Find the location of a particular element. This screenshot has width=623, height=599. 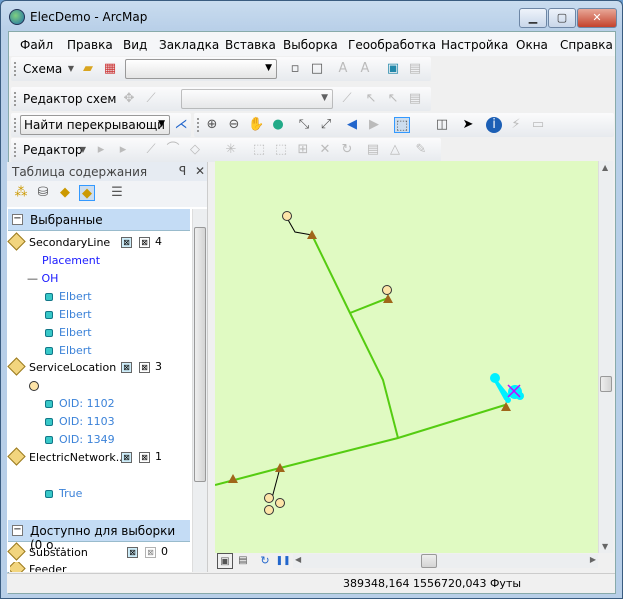

back-arrow-icon: ◀ is located at coordinates (352, 125).